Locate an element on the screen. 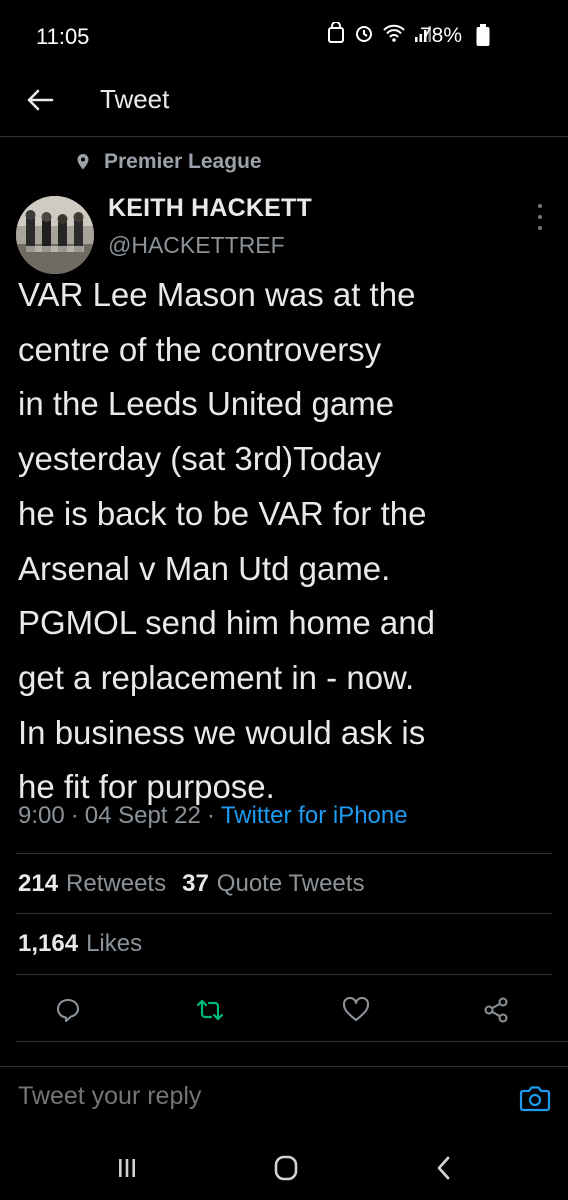 This screenshot has height=1200, width=568. user-handle: @HACKETTREF is located at coordinates (196, 245).